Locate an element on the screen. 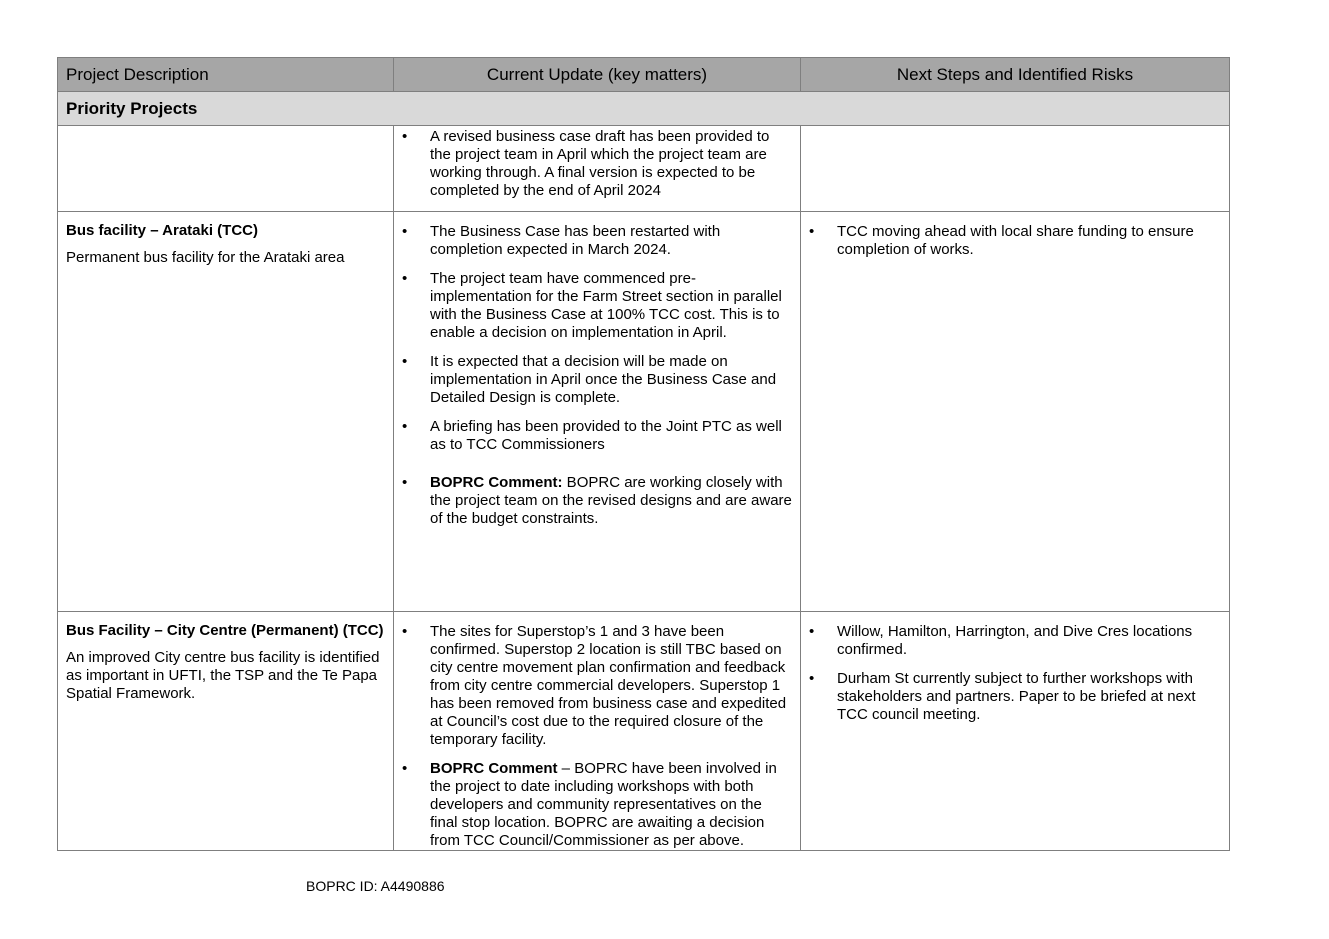  comment-label: BOPRC Comment: is located at coordinates (496, 482).